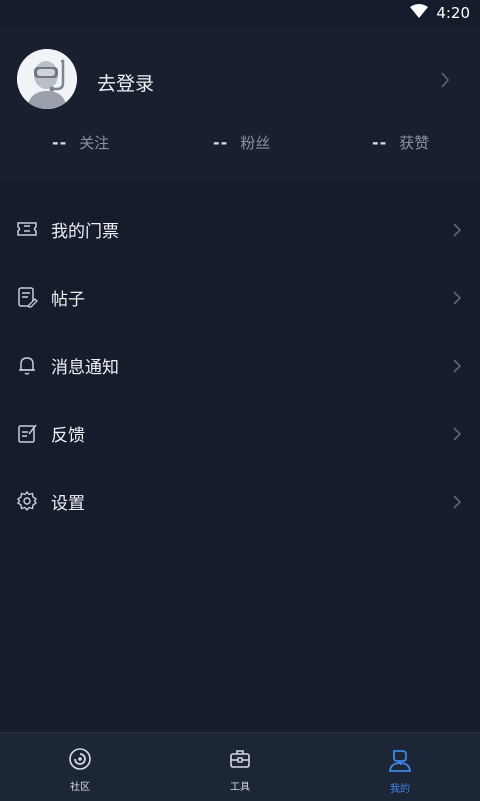 The height and width of the screenshot is (801, 480). What do you see at coordinates (47, 79) in the screenshot?
I see `diver-avatar-icon` at bounding box center [47, 79].